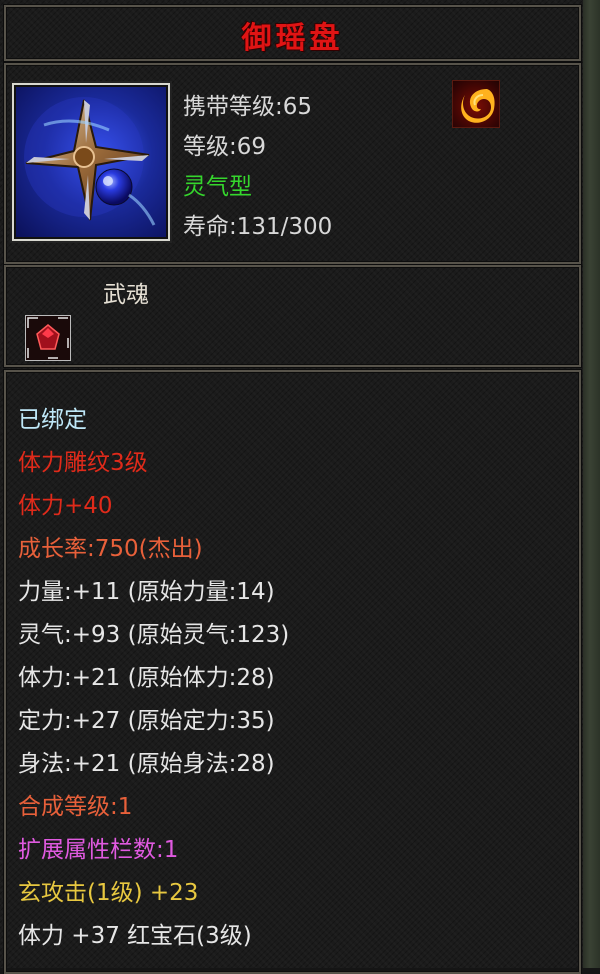  Describe the element at coordinates (110, 549) in the screenshot. I see `growth-rate: 成长率:750(杰出)` at that location.